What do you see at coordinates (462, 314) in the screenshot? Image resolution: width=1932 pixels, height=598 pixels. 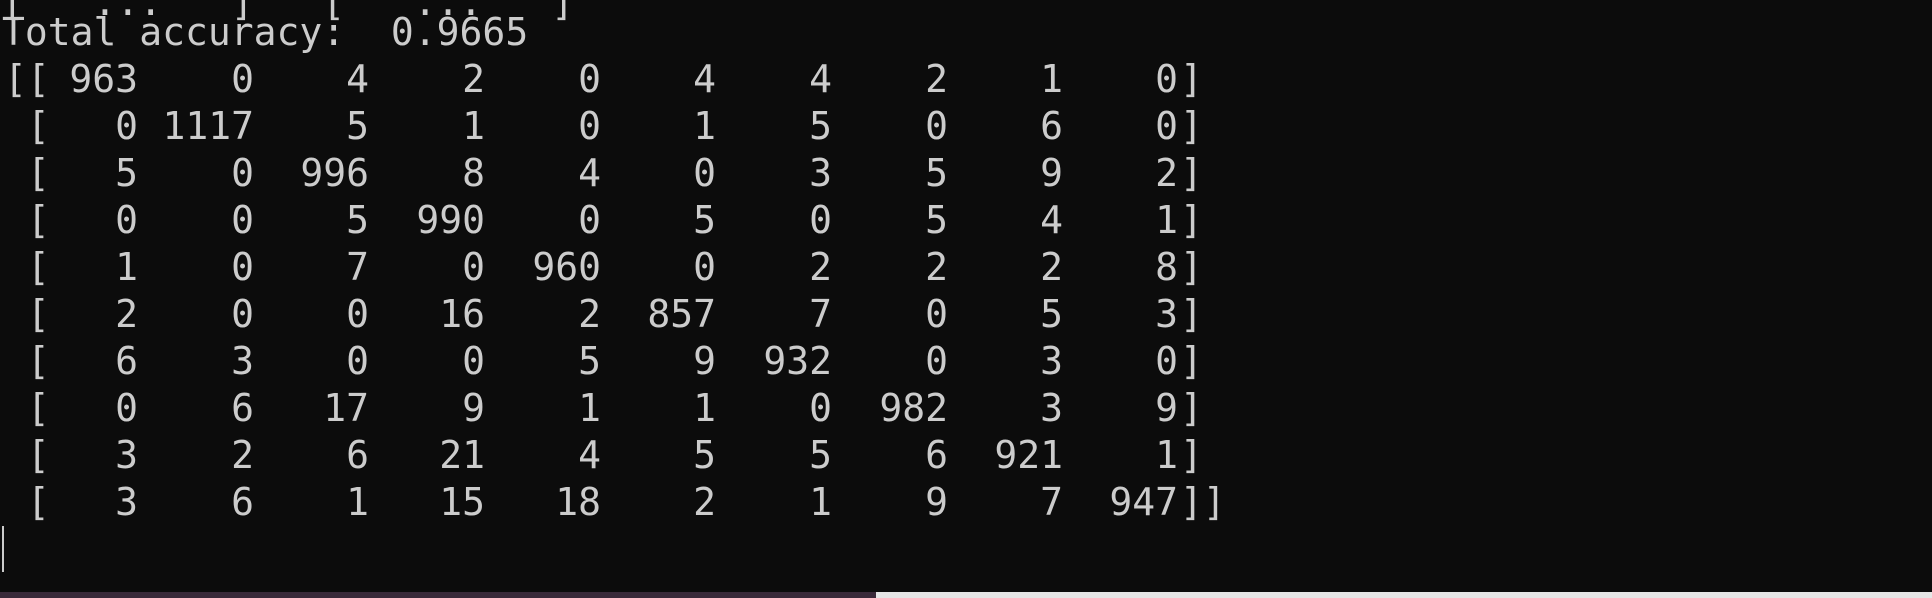 I see `matrix-cell: 16` at bounding box center [462, 314].